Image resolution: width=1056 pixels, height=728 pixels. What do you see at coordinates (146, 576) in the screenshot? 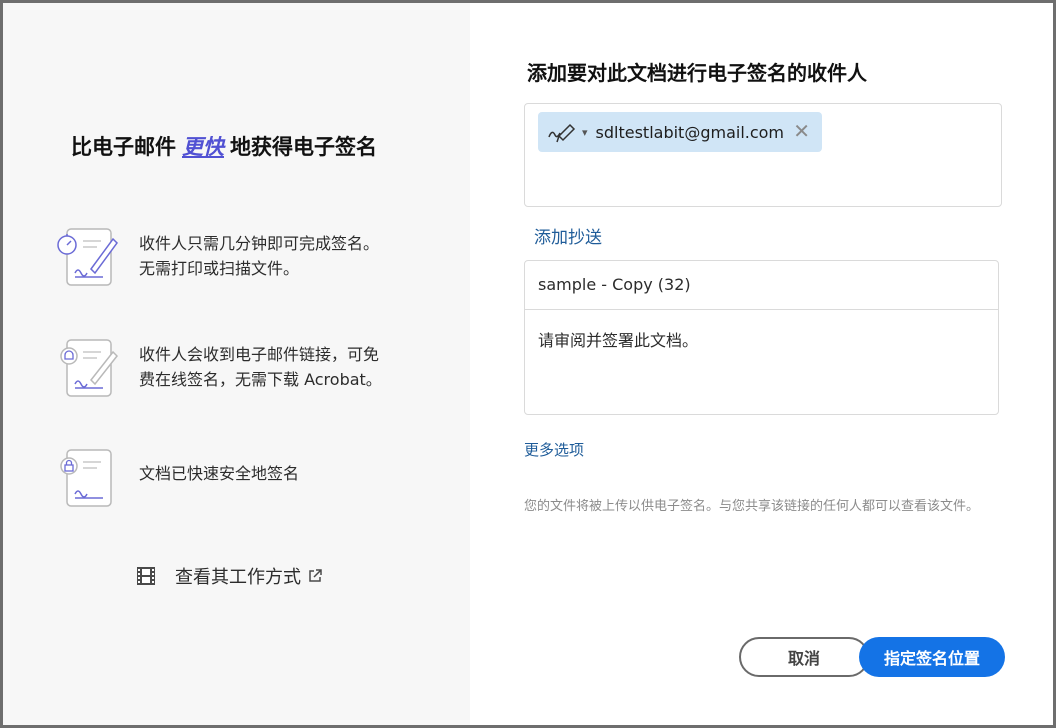
I see `film-icon` at bounding box center [146, 576].